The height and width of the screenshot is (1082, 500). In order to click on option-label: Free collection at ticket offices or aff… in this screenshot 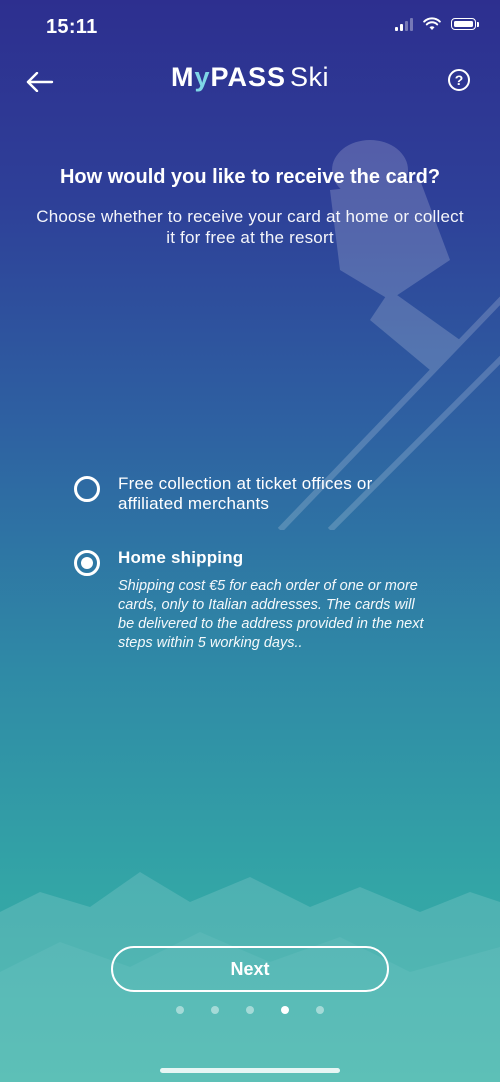, I will do `click(245, 493)`.